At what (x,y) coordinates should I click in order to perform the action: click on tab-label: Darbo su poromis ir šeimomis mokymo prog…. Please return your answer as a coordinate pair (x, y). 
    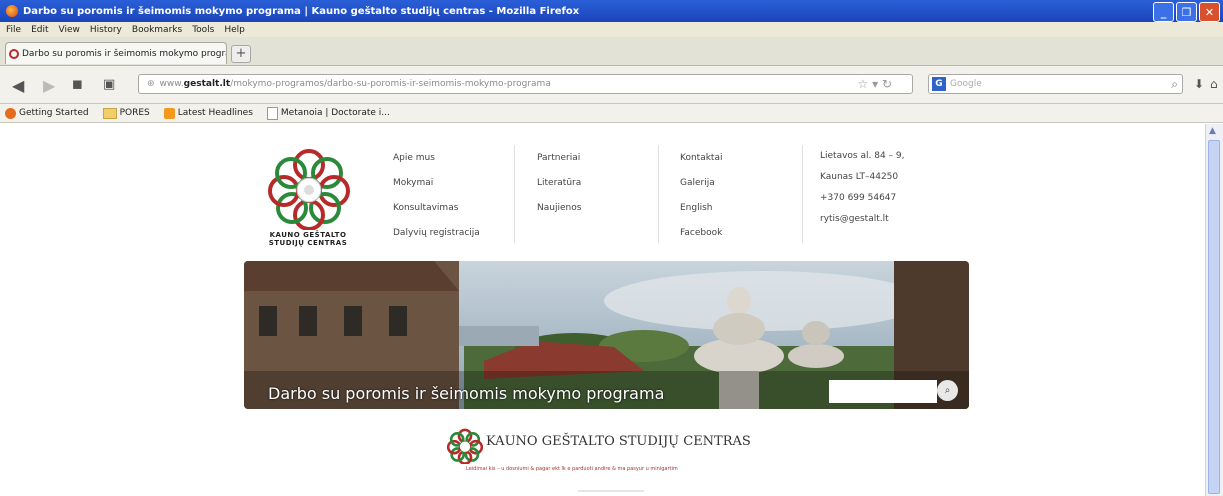
    Looking at the image, I should click on (124, 53).